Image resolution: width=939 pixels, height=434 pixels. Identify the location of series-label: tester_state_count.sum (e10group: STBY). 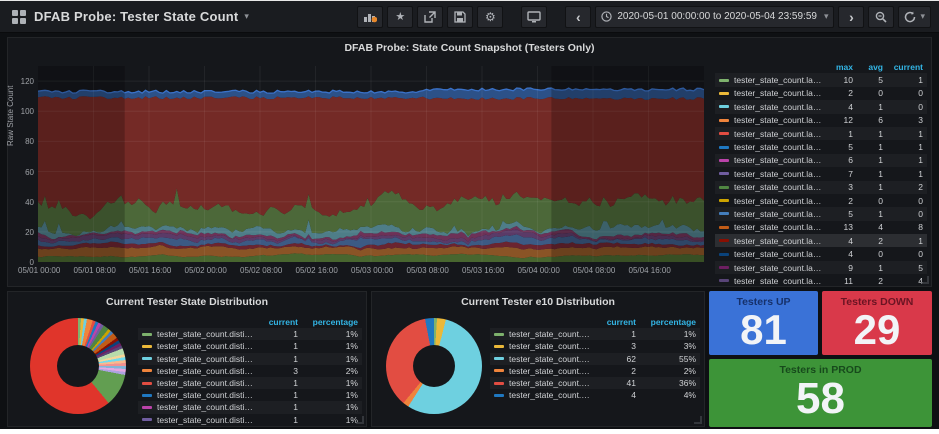
(550, 383).